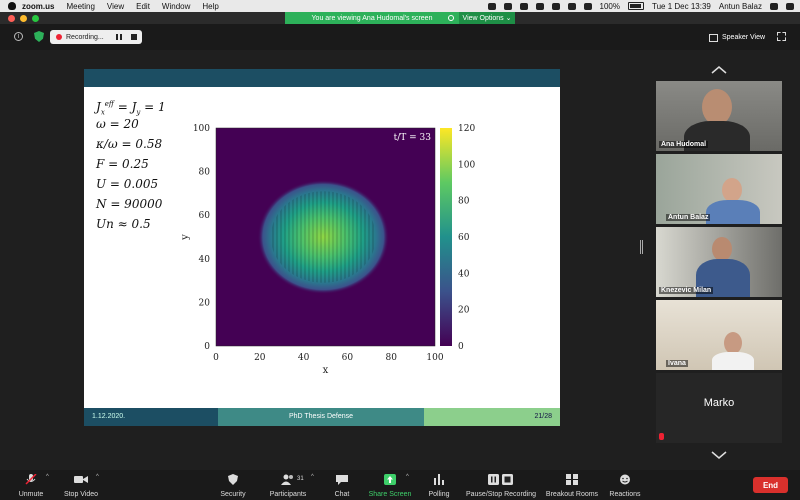  I want to click on volume-icon, so click(587, 6).